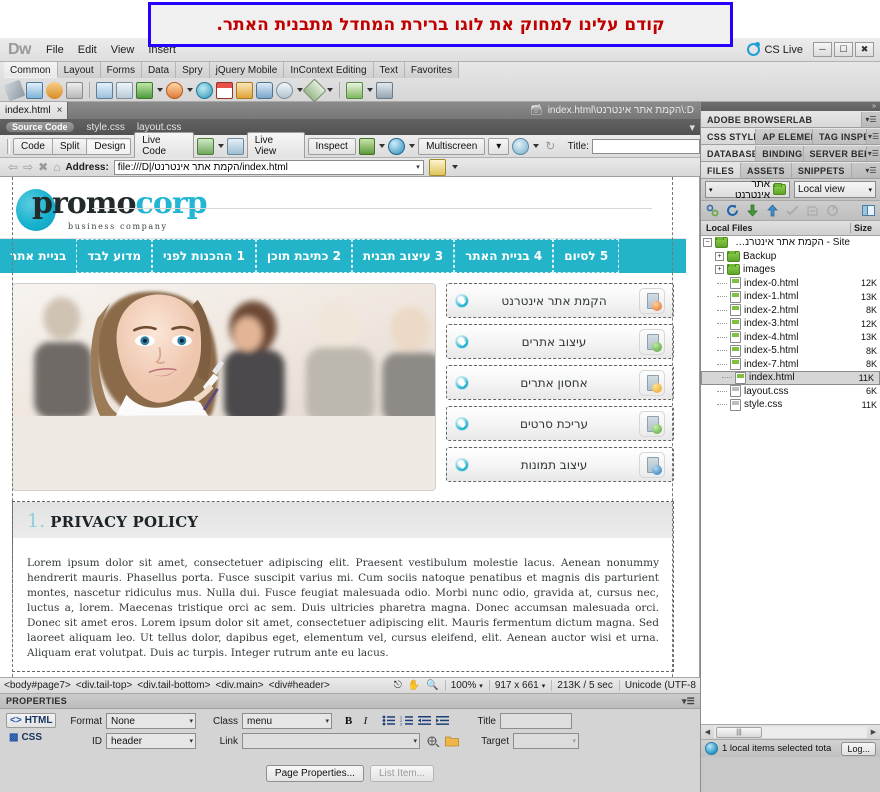 The image size is (880, 792). I want to click on dock-collapse-bar: », so click(790, 106).